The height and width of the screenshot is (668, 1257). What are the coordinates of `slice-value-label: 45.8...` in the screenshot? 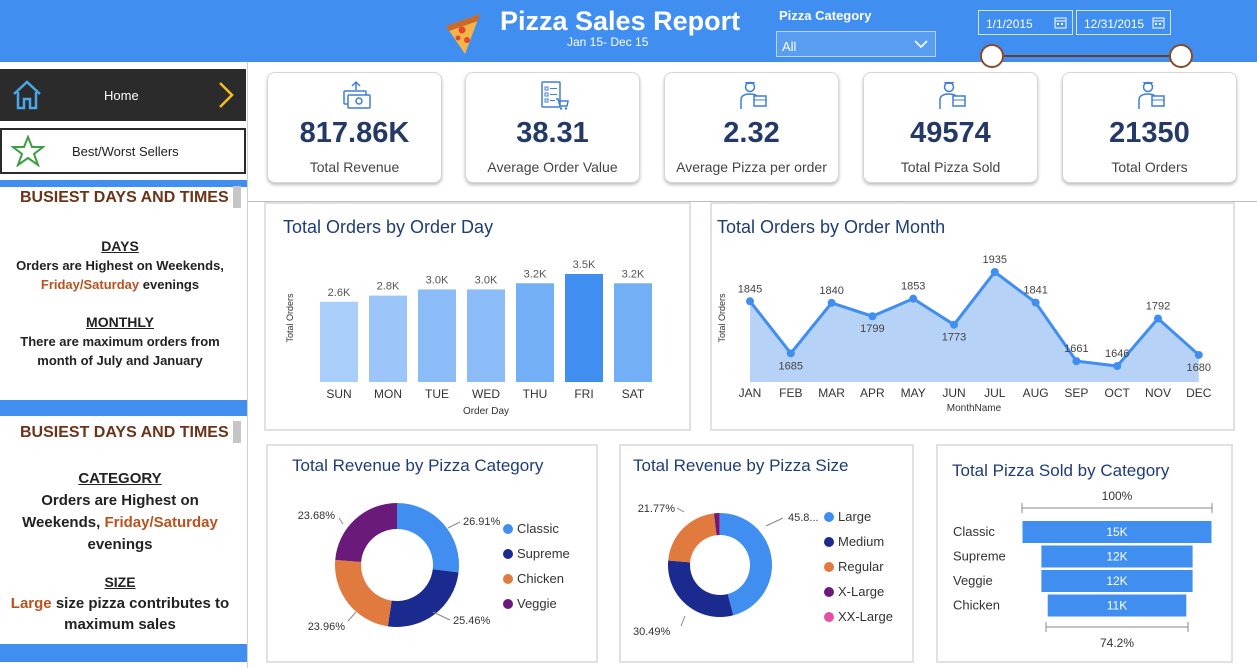 It's located at (803, 518).